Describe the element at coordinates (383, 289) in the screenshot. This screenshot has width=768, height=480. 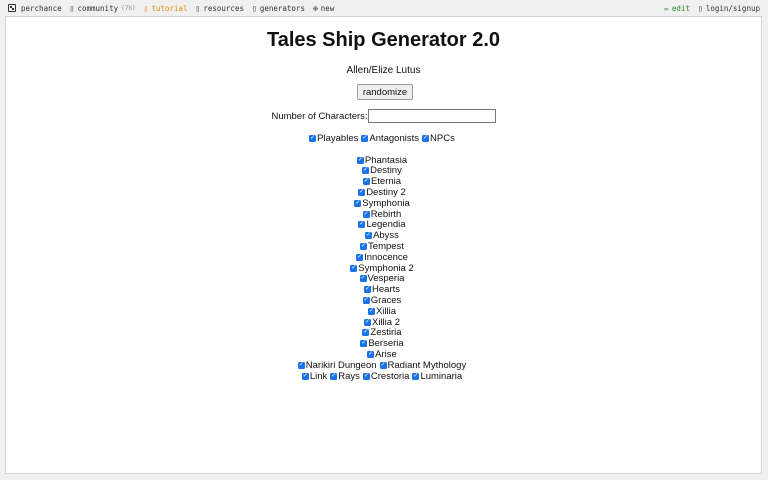
I see `game-option-hearts: ✓ Hearts` at that location.